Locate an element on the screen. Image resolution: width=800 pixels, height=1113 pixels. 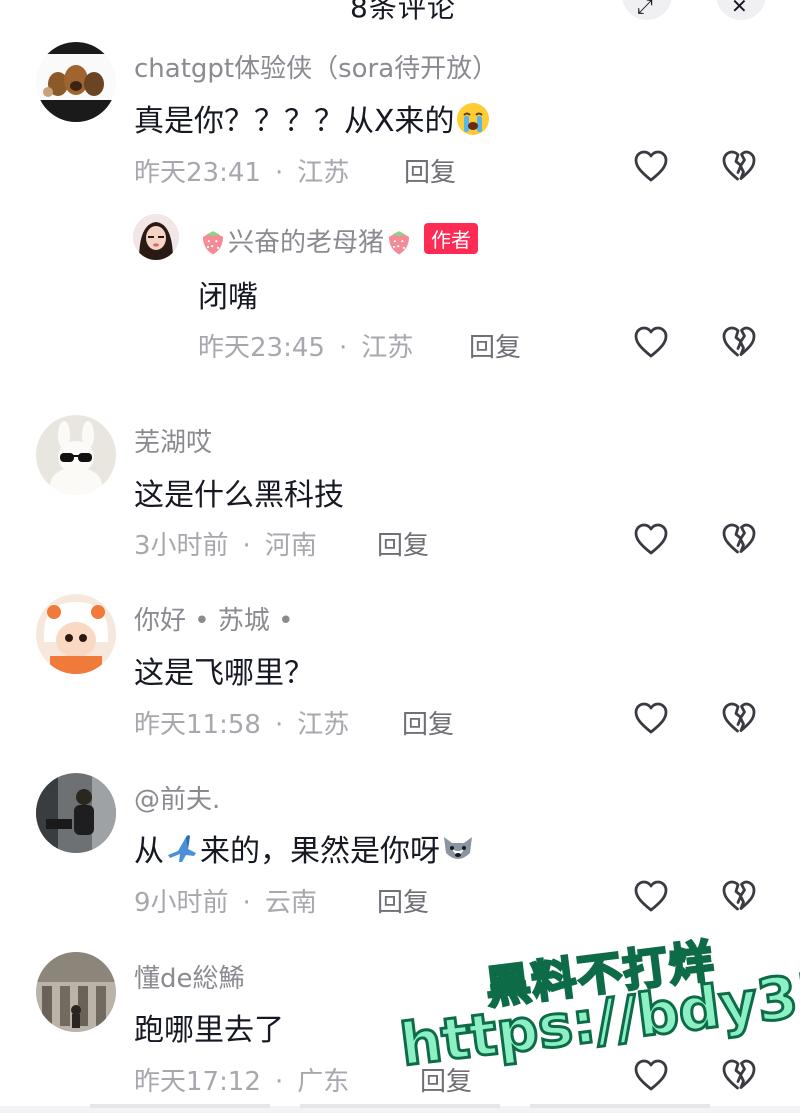
comment-time: 昨天17:12 is located at coordinates (197, 1082).